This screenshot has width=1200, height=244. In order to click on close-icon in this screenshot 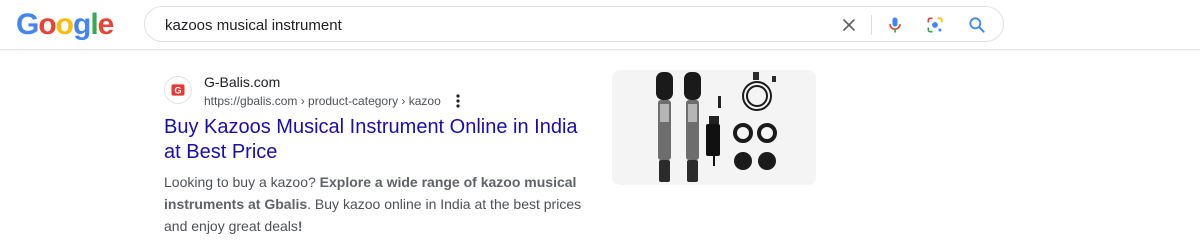, I will do `click(849, 25)`.